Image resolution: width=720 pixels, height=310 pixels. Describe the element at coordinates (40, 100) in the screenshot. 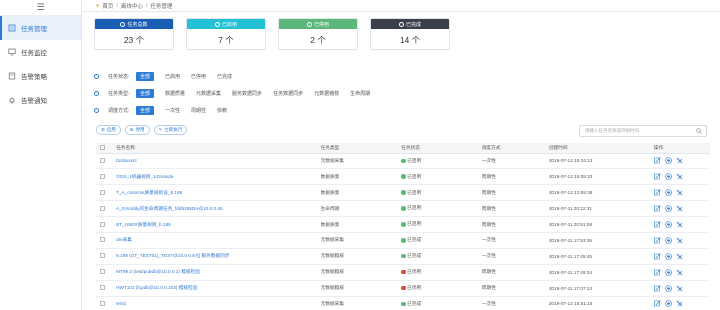

I see `sidebar-item-alert-notice: 告警通知` at that location.